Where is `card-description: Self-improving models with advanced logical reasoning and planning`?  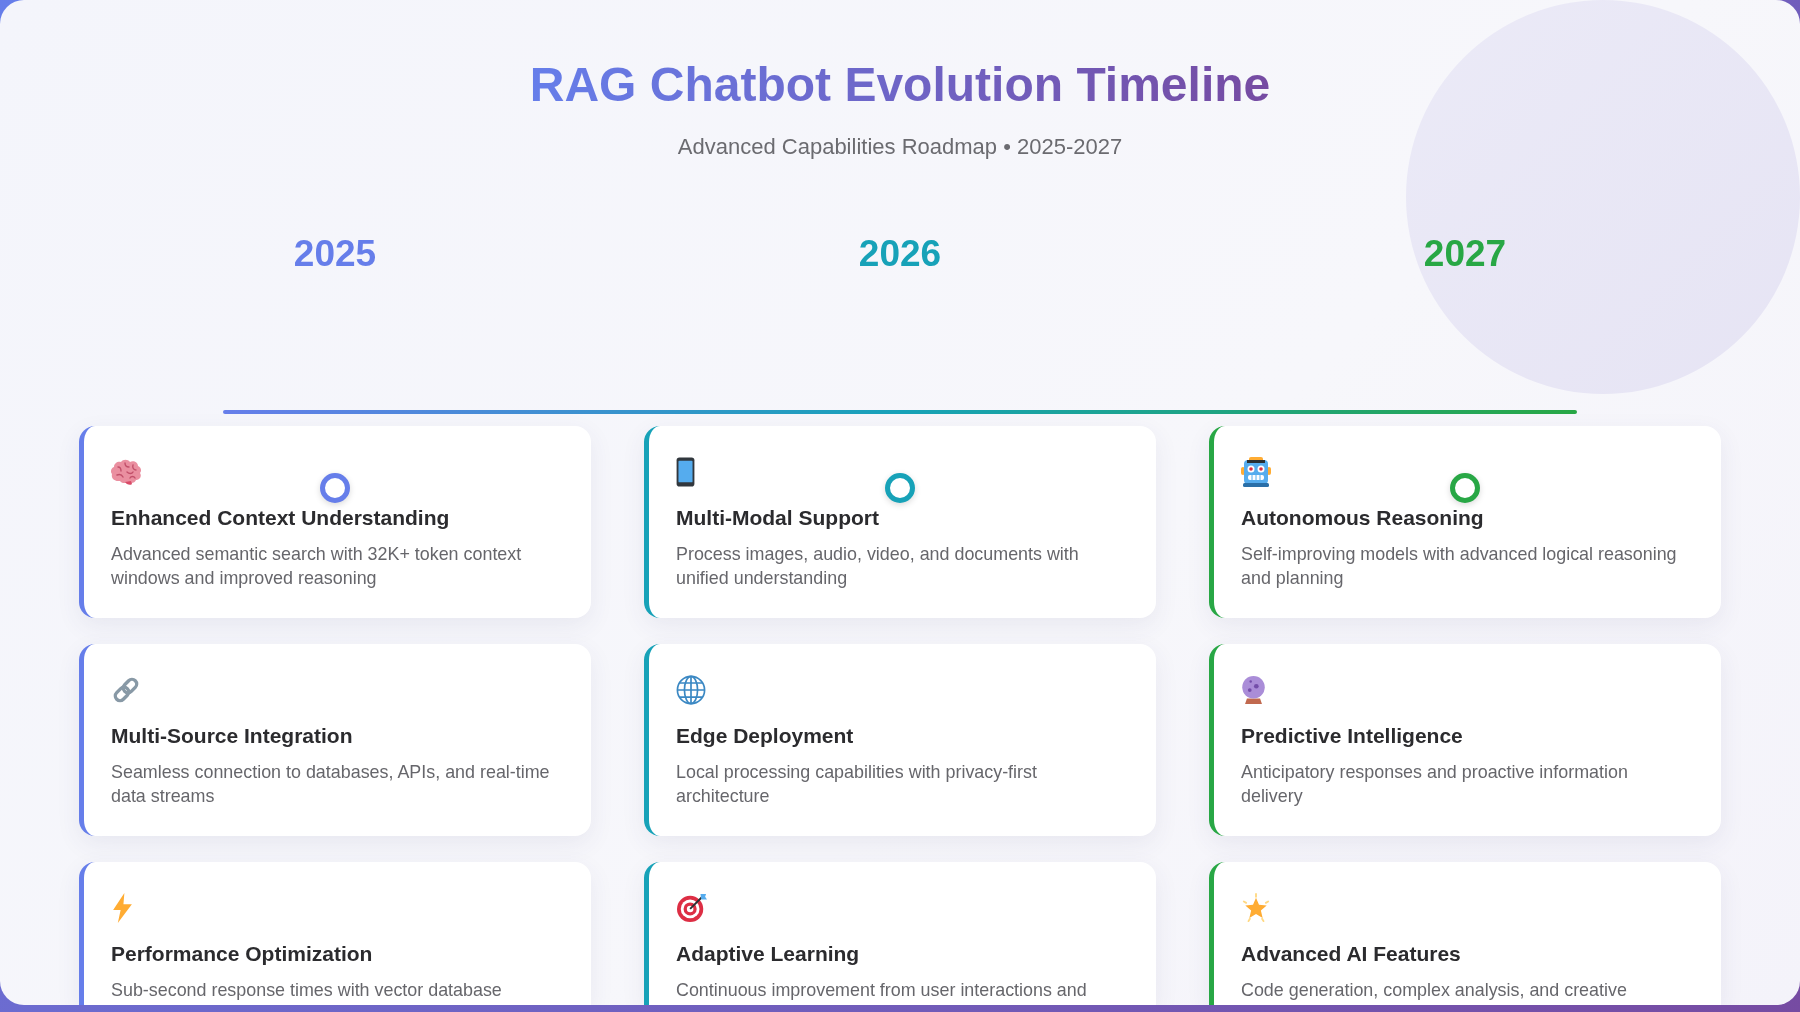
card-description: Self-improving models with advanced logical reasoning and planning is located at coordinates (1459, 566).